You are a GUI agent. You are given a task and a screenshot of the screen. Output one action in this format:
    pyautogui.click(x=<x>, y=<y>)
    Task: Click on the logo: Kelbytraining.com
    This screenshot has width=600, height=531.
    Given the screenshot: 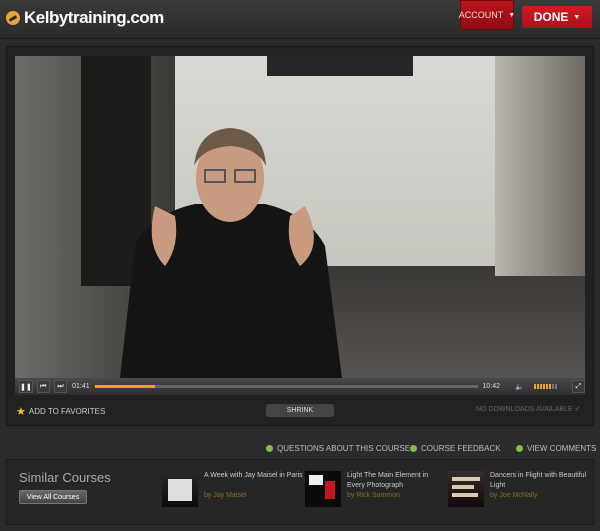 What is the action you would take?
    pyautogui.click(x=85, y=18)
    